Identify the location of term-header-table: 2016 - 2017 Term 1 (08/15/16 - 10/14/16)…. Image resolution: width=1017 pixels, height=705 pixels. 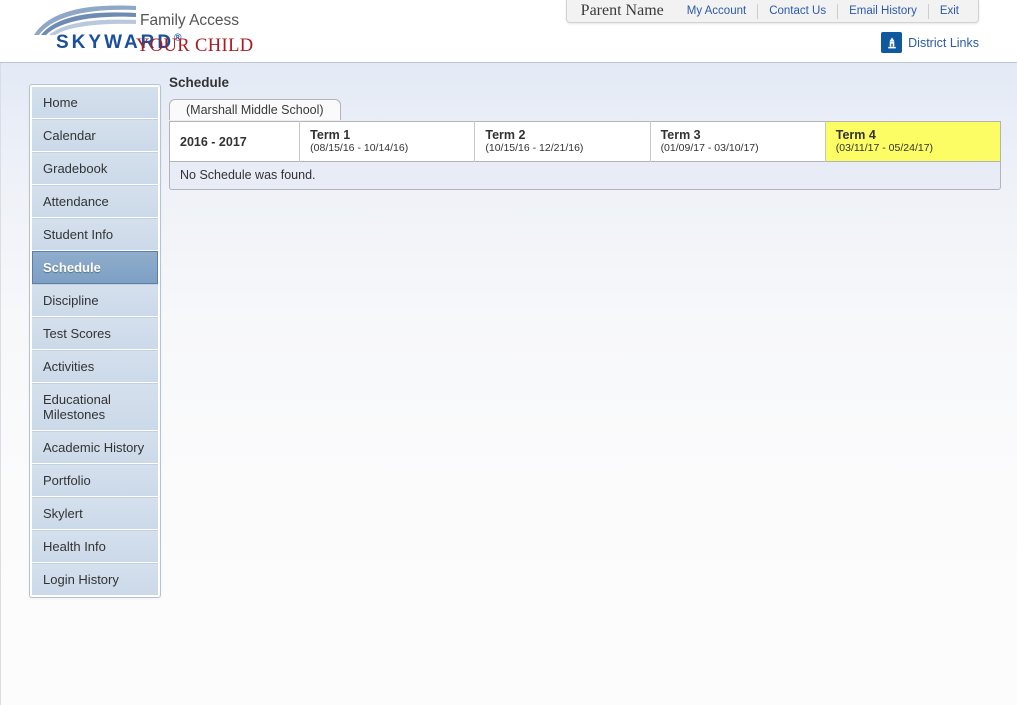
(585, 141).